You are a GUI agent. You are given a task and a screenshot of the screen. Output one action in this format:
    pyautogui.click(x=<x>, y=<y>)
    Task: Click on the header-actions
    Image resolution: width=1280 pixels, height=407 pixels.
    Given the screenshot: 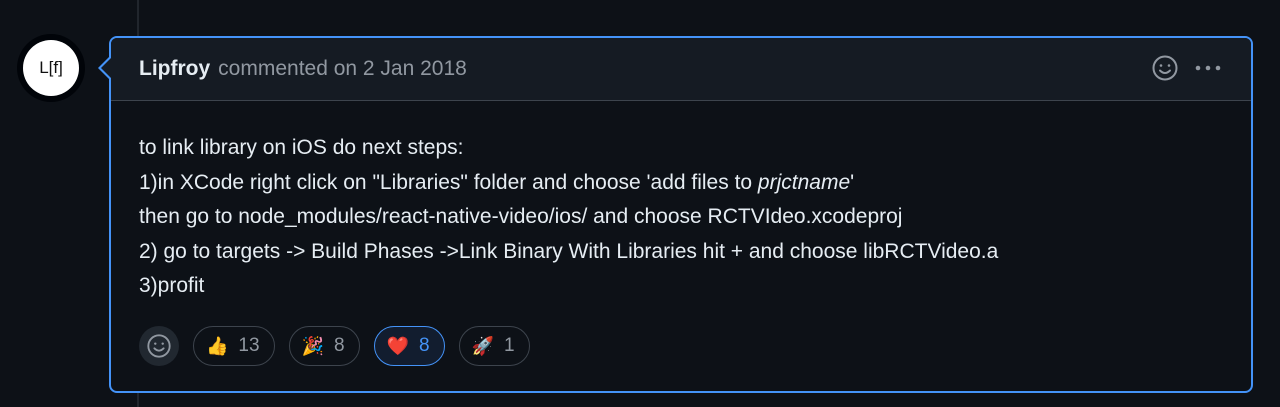 What is the action you would take?
    pyautogui.click(x=1187, y=68)
    